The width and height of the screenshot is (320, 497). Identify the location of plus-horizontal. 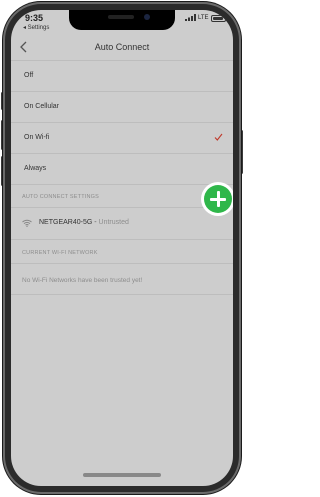
(218, 199).